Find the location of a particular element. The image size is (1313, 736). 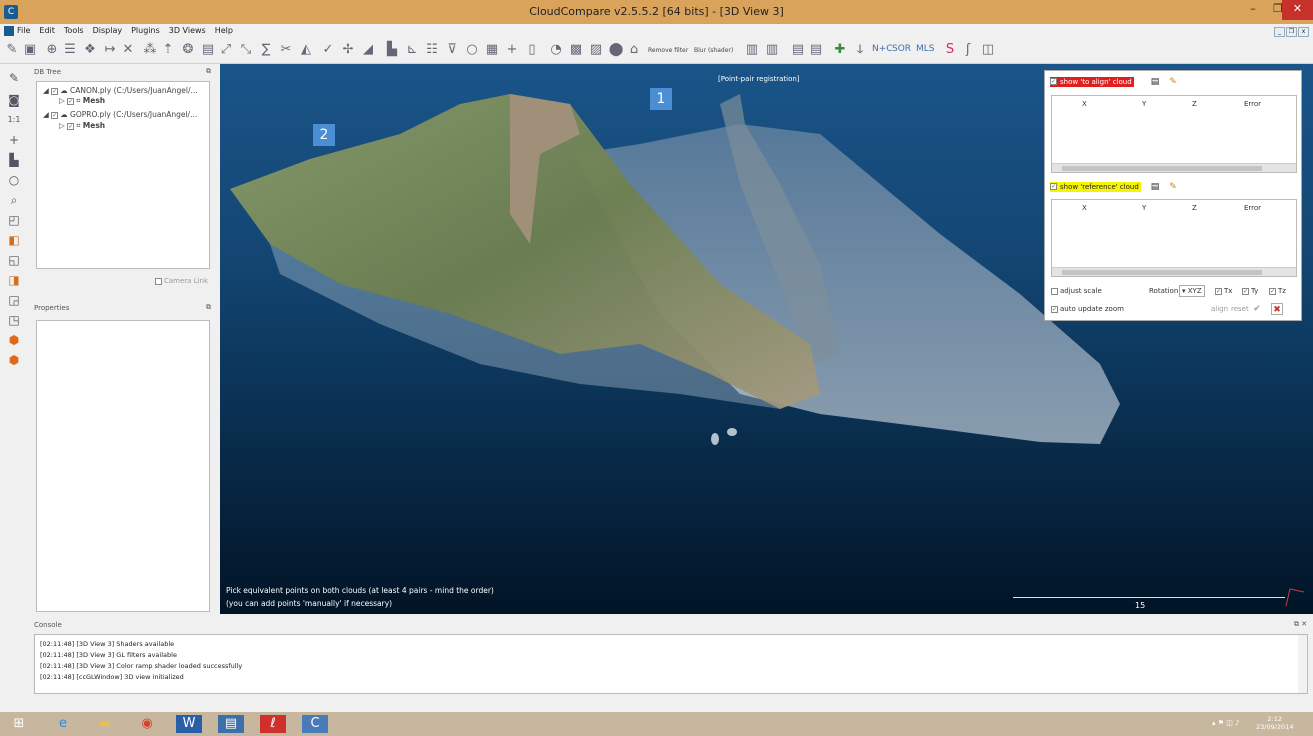

s-icon: S is located at coordinates (950, 50).